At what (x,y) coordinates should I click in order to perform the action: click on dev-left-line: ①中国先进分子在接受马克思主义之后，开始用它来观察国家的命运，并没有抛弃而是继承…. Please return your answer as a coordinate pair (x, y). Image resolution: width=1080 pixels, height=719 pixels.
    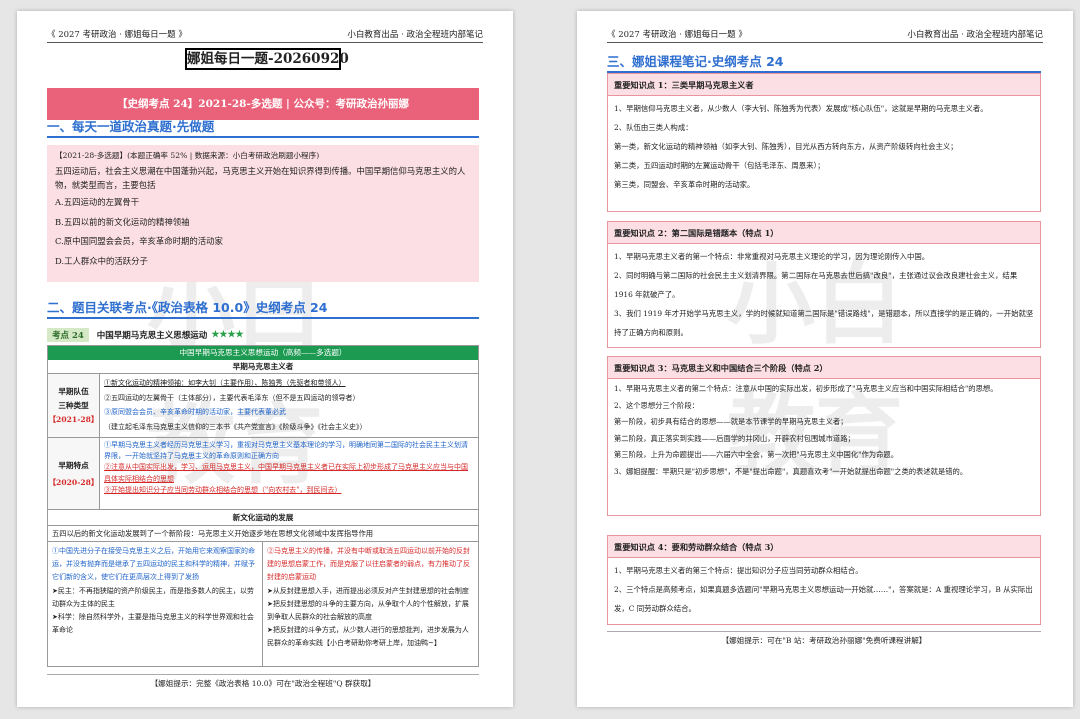
    Looking at the image, I should click on (153, 564).